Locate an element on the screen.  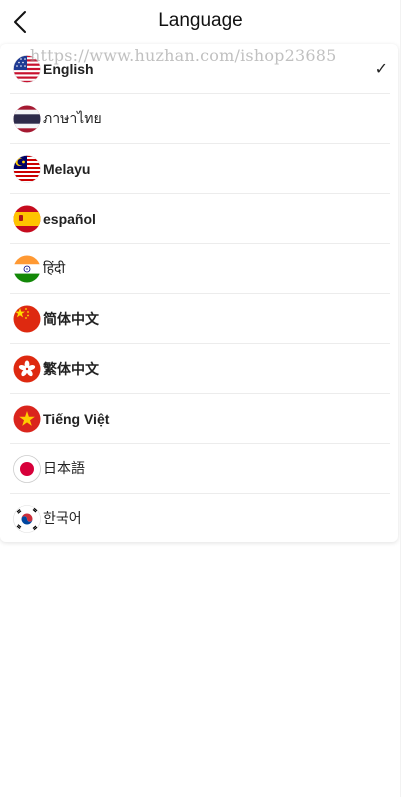
thailand-flag-icon is located at coordinates (27, 119).